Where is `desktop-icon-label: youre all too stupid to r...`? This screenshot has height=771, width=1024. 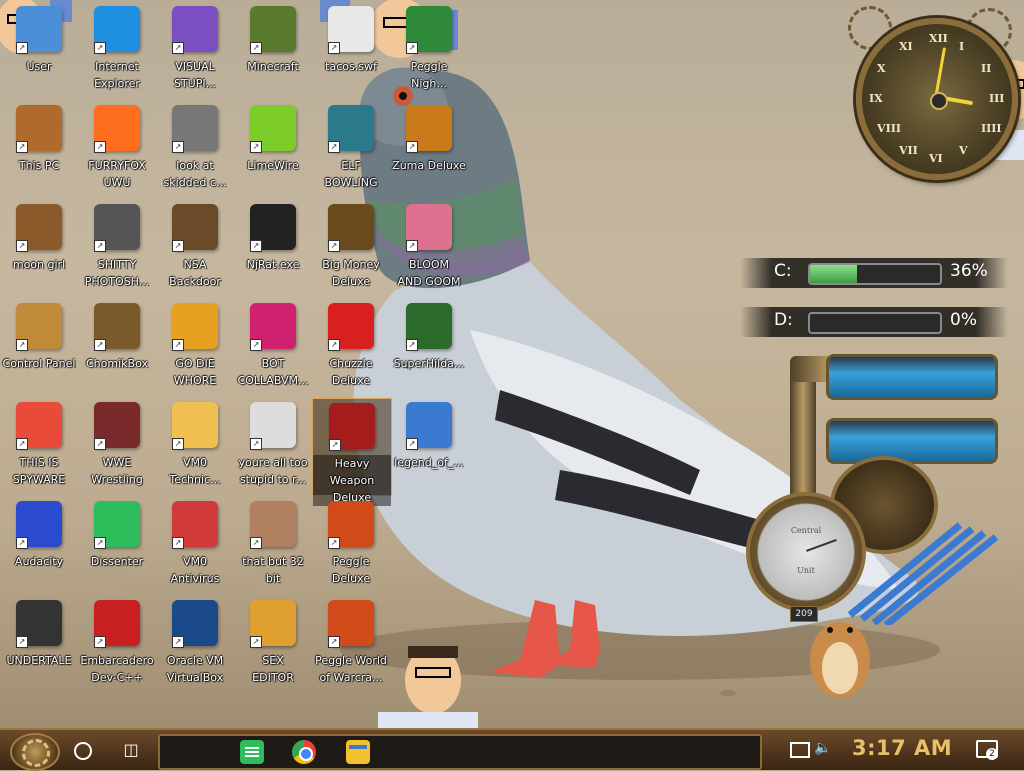 desktop-icon-label: youre all too stupid to r... is located at coordinates (273, 471).